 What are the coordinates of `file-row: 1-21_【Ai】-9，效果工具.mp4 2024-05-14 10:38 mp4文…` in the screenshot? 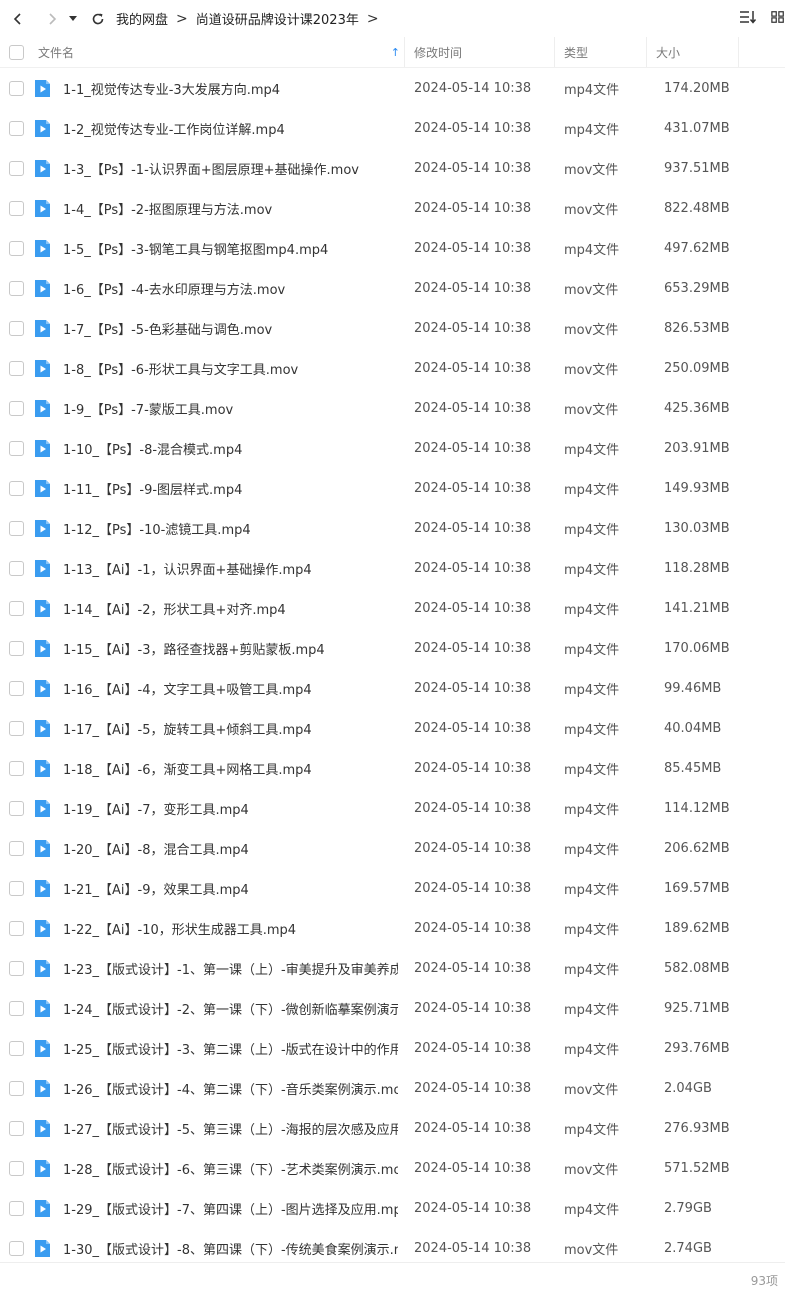 It's located at (392, 888).